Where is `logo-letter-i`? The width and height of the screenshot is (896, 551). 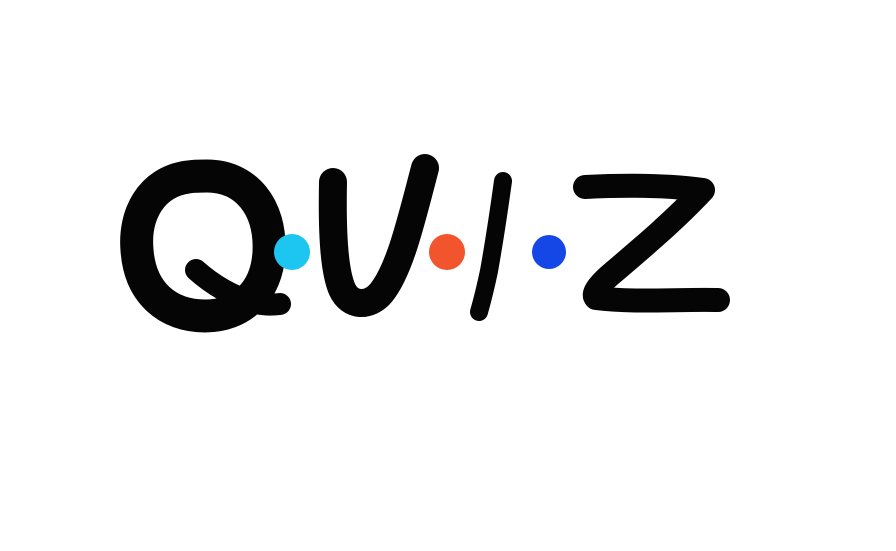
logo-letter-i is located at coordinates (491, 246).